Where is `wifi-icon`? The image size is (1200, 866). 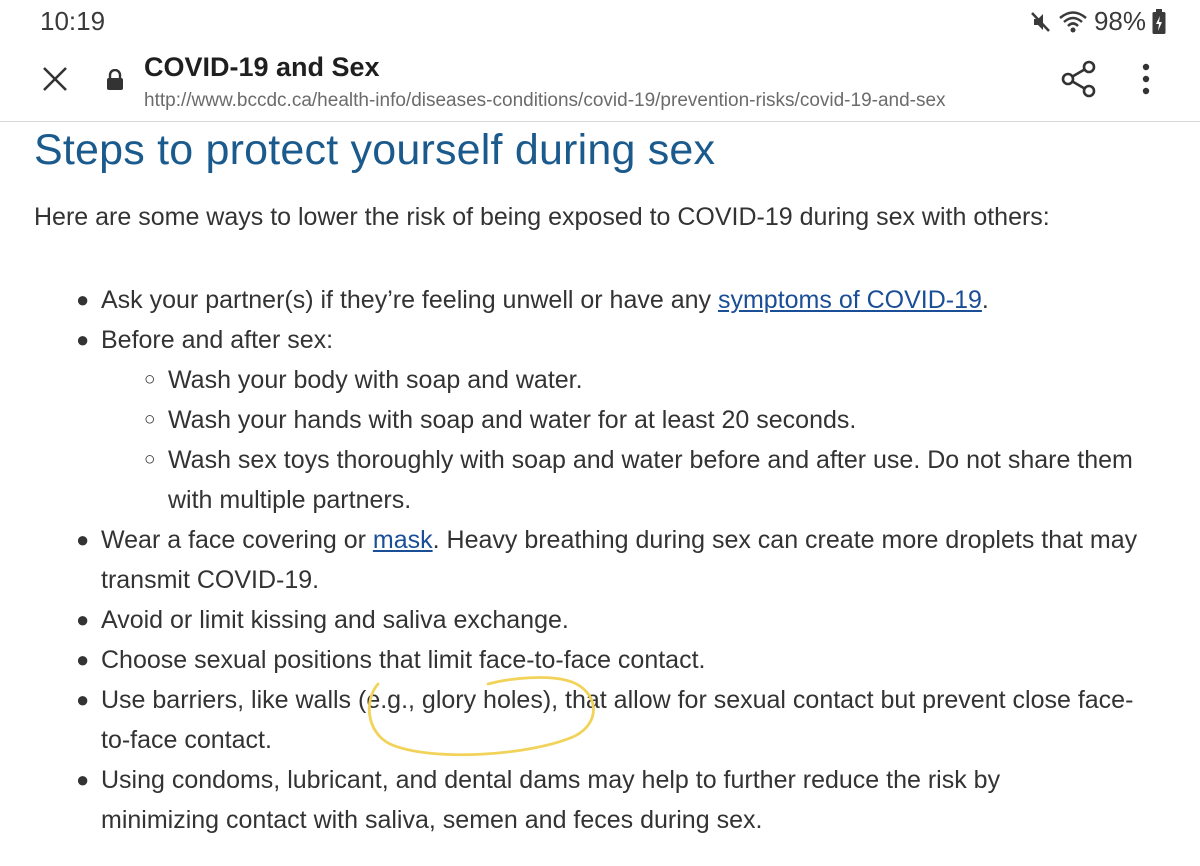
wifi-icon is located at coordinates (1073, 21).